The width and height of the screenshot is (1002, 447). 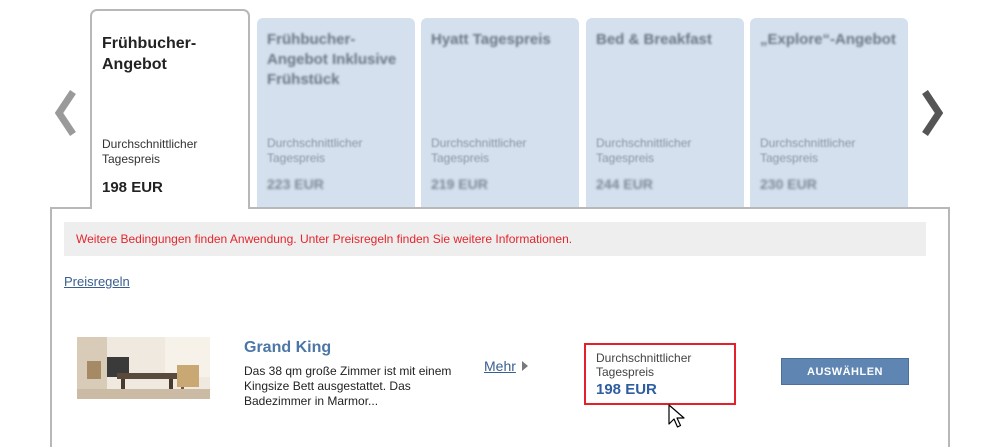 I want to click on next-tabs-button, so click(x=933, y=113).